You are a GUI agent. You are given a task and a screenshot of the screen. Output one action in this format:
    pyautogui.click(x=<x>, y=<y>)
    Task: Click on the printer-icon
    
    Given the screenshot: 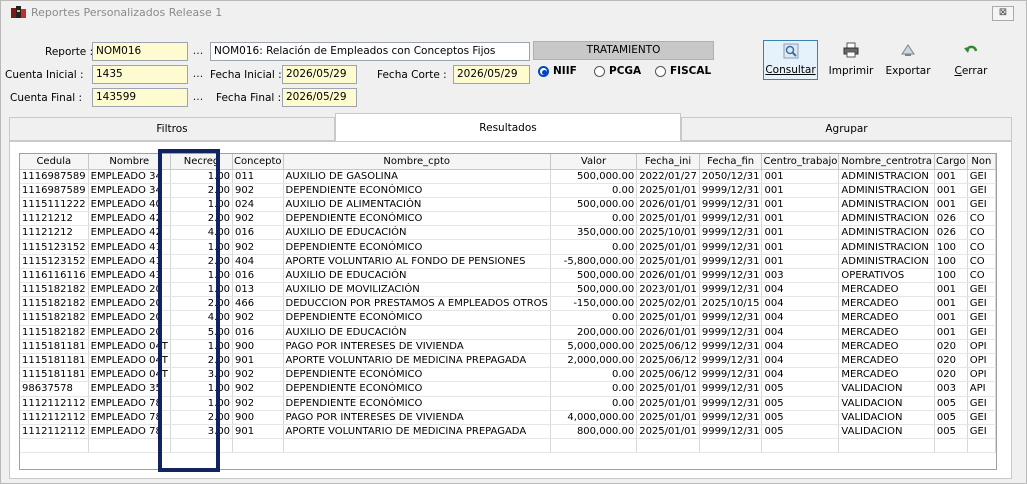 What is the action you would take?
    pyautogui.click(x=851, y=50)
    